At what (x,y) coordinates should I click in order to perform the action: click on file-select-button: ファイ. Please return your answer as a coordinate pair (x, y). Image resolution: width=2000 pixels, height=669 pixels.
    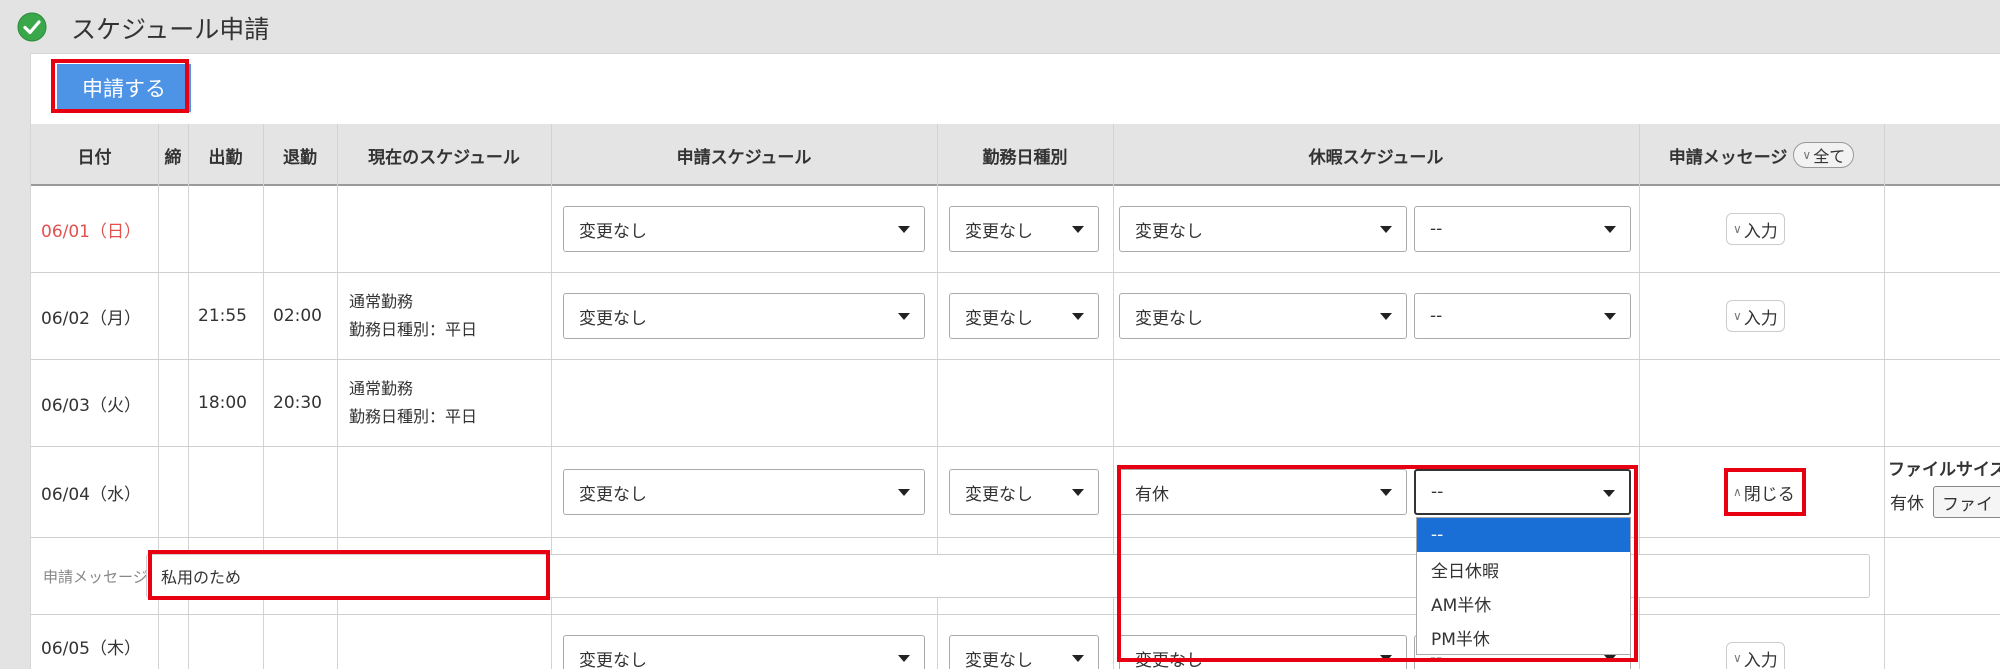
    Looking at the image, I should click on (1966, 502).